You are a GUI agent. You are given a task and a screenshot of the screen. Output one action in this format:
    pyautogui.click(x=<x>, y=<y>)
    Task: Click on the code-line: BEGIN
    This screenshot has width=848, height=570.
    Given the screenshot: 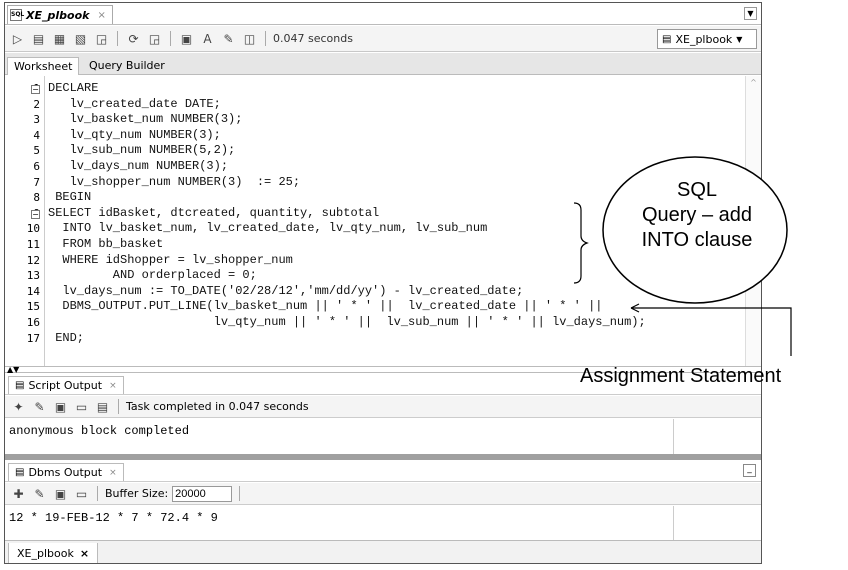 What is the action you would take?
    pyautogui.click(x=69, y=197)
    